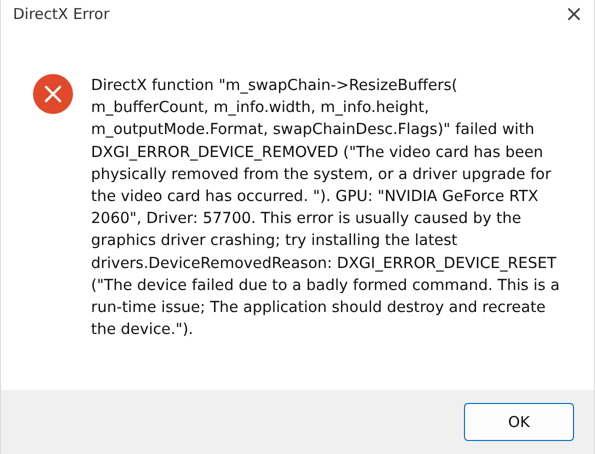 This screenshot has height=454, width=595. Describe the element at coordinates (61, 14) in the screenshot. I see `window-title: DirectX Error` at that location.